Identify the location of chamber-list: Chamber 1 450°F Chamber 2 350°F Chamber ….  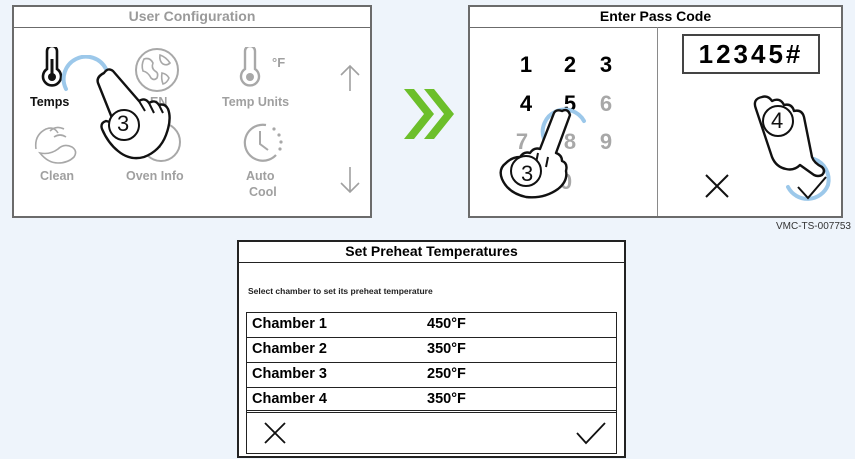
(431, 362).